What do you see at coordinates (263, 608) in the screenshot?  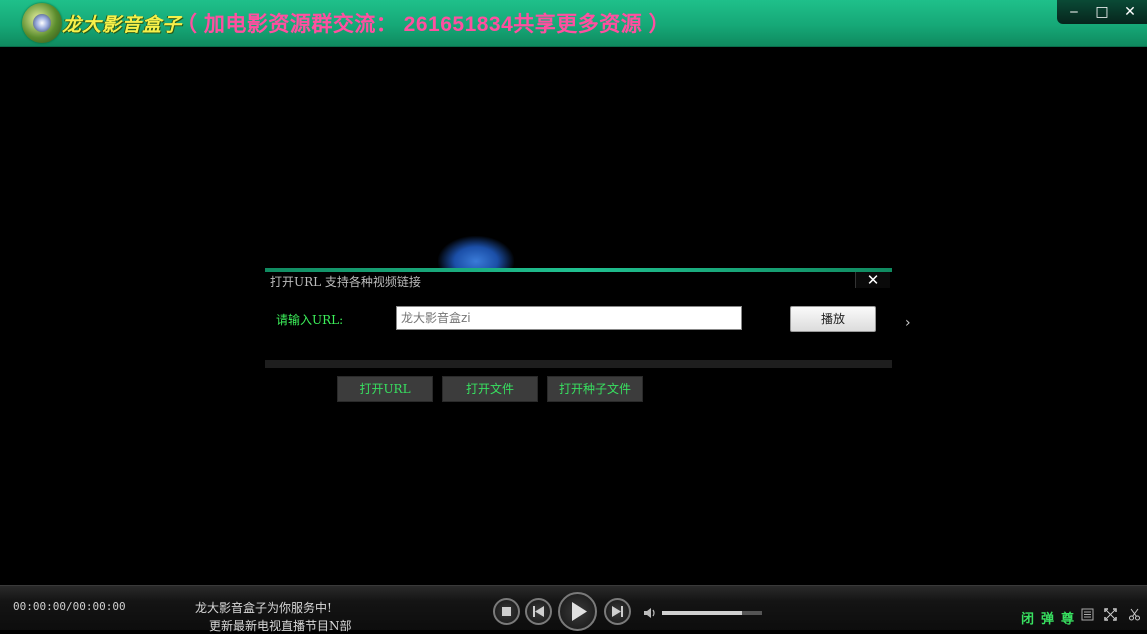 I see `status-text: 龙大影音盒子为你服务中!` at bounding box center [263, 608].